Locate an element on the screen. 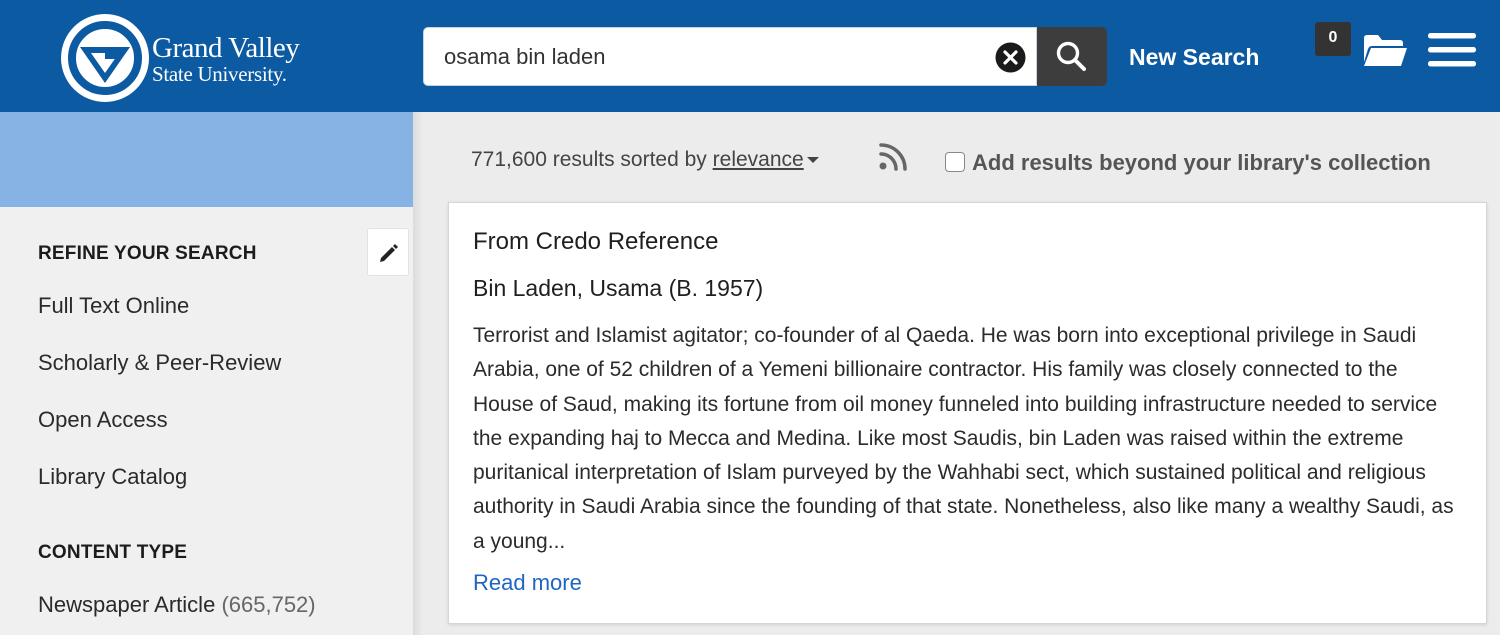 The image size is (1500, 635). facet-newspaper-article: Newspaper Article (665,752) is located at coordinates (177, 605).